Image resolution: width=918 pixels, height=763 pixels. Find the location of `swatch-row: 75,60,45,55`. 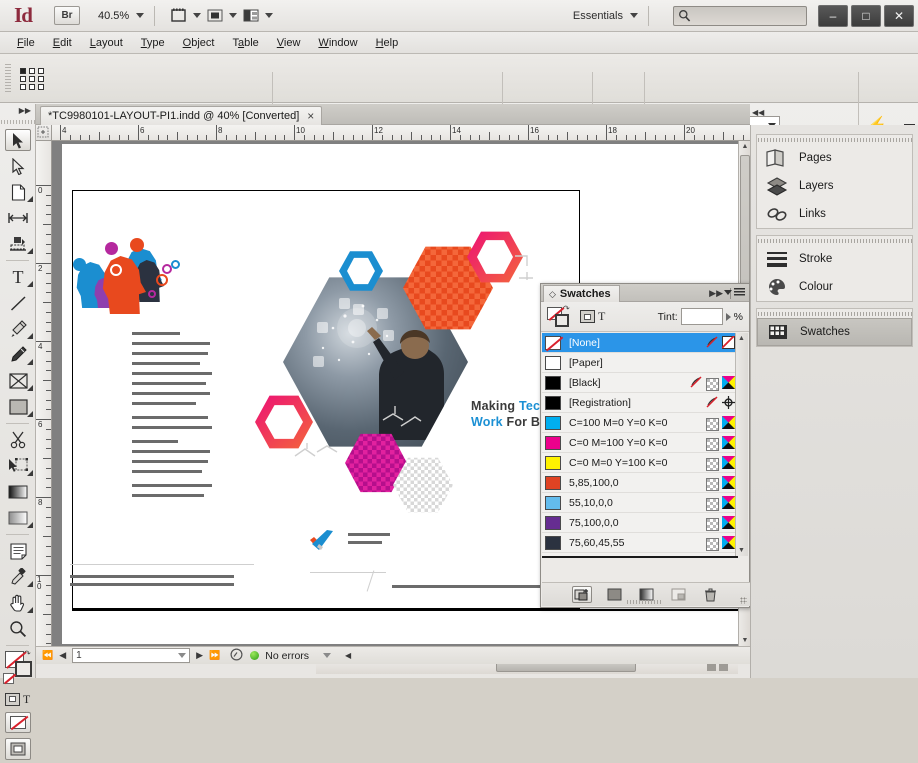

swatch-row: 75,60,45,55 is located at coordinates (640, 543).